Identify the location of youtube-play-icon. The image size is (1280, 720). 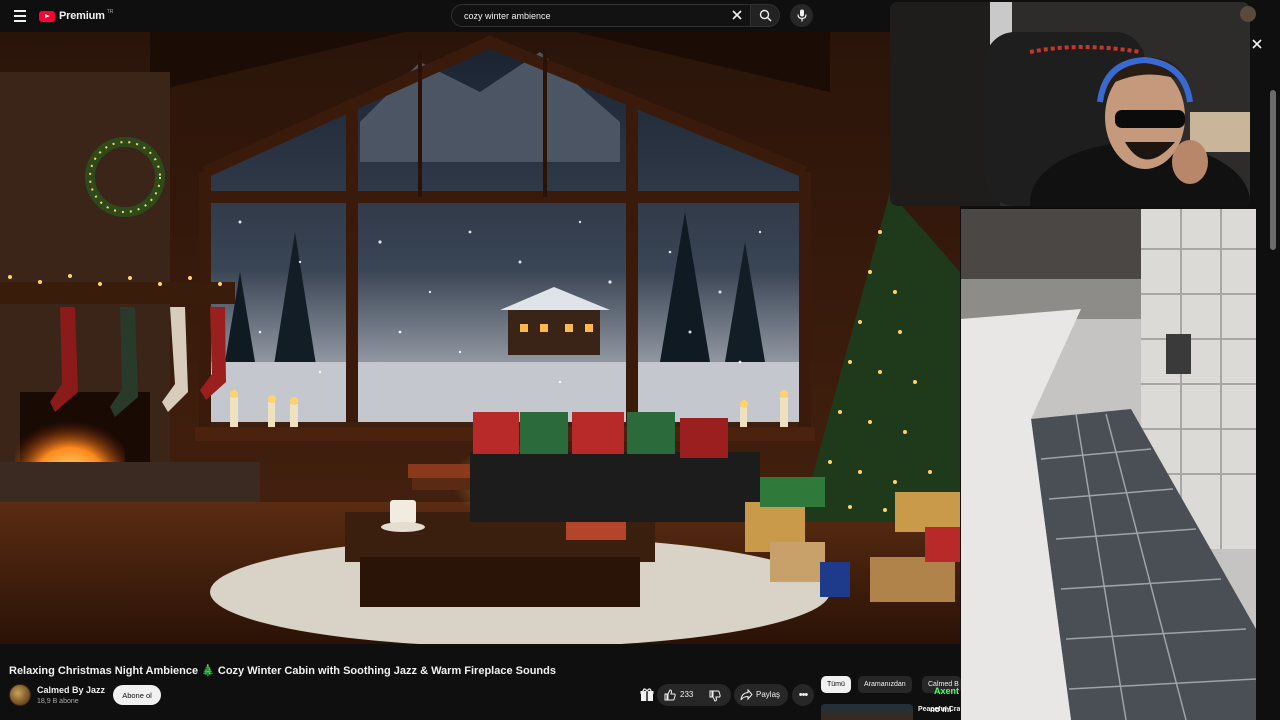
(47, 16).